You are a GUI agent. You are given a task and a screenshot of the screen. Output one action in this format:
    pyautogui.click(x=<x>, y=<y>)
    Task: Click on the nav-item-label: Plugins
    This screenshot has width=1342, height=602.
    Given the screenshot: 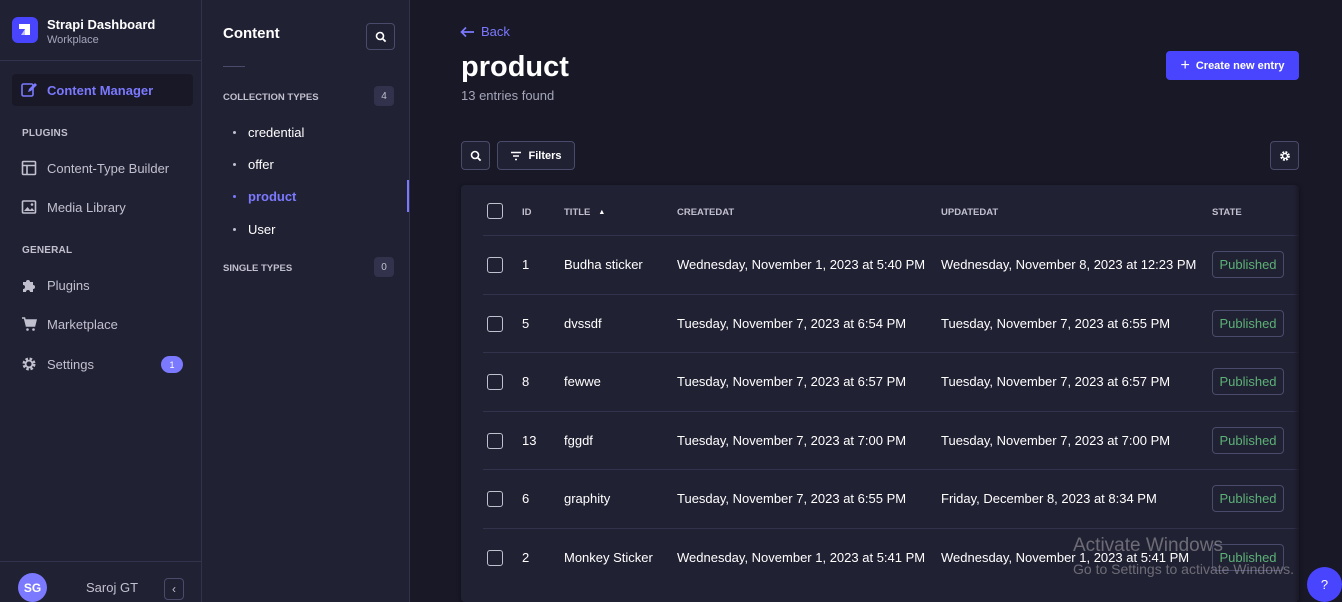 What is the action you would take?
    pyautogui.click(x=68, y=285)
    